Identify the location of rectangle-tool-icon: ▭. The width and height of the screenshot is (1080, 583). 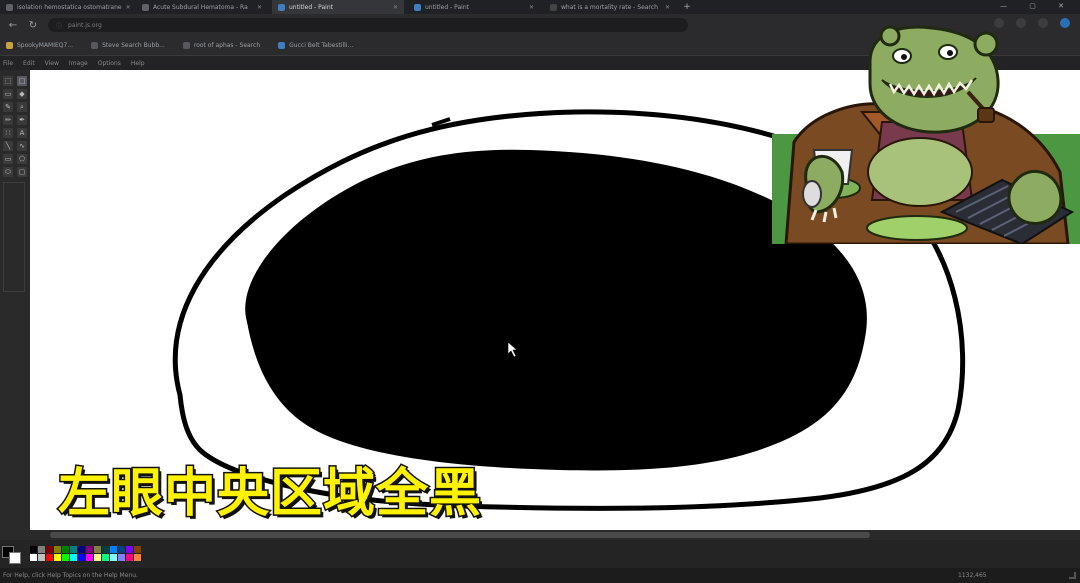
(8, 159).